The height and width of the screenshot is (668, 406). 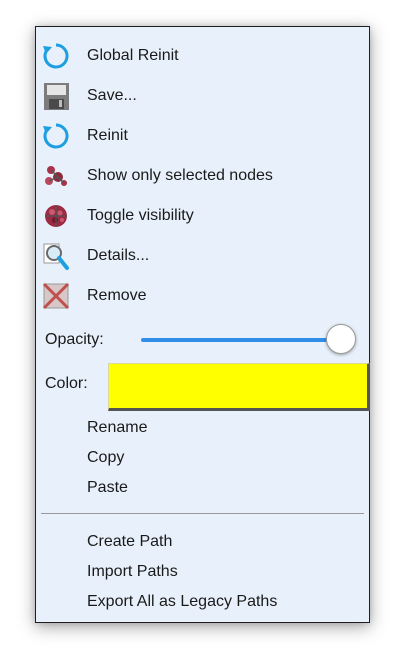 What do you see at coordinates (107, 135) in the screenshot?
I see `menu-item-label: Reinit` at bounding box center [107, 135].